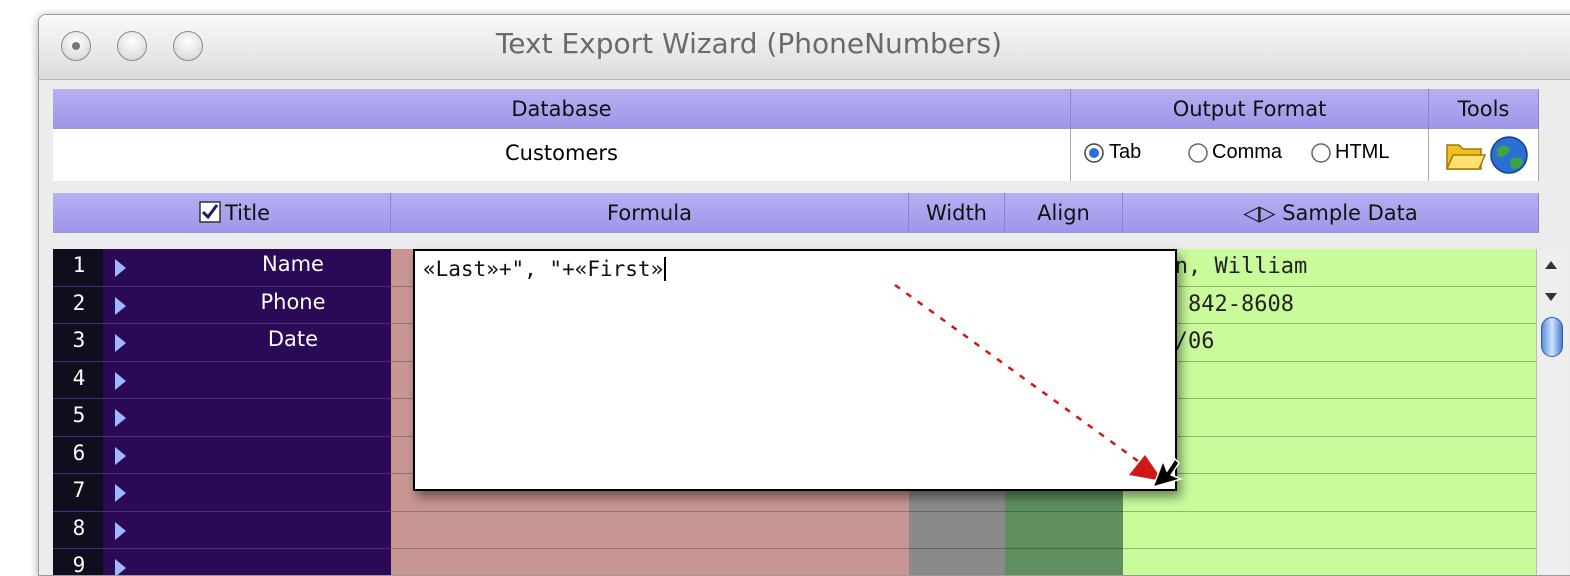 The image size is (1570, 576). I want to click on folder-icon, so click(1465, 155).